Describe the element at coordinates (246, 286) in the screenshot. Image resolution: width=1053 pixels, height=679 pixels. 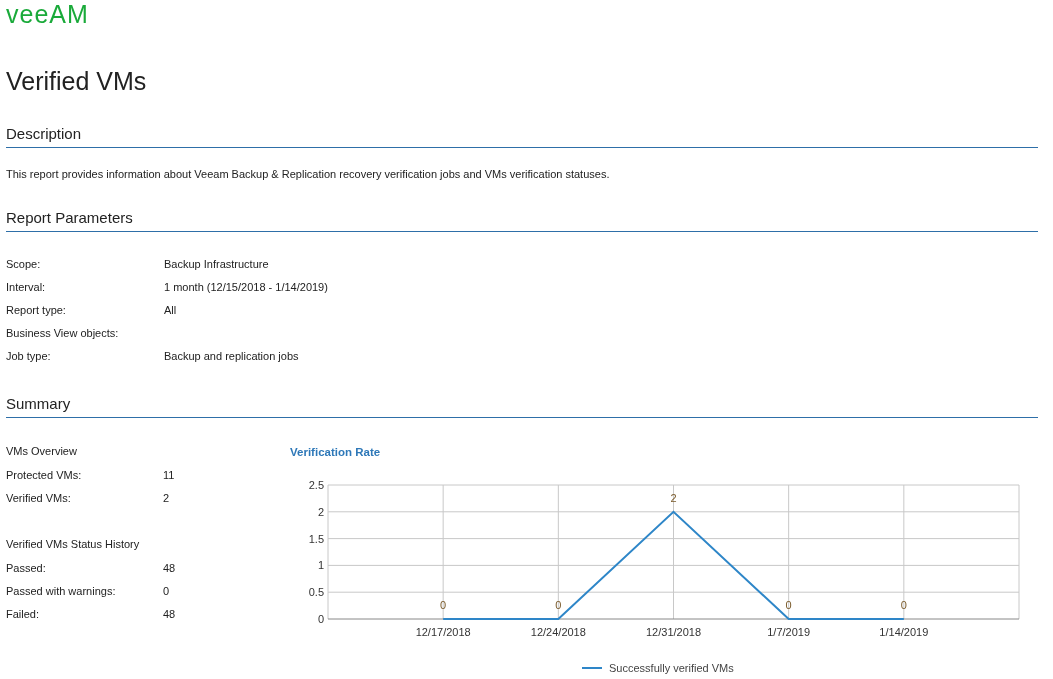
I see `parameter-value: 1 month (12/15/2018 - 1/14/2019)` at that location.